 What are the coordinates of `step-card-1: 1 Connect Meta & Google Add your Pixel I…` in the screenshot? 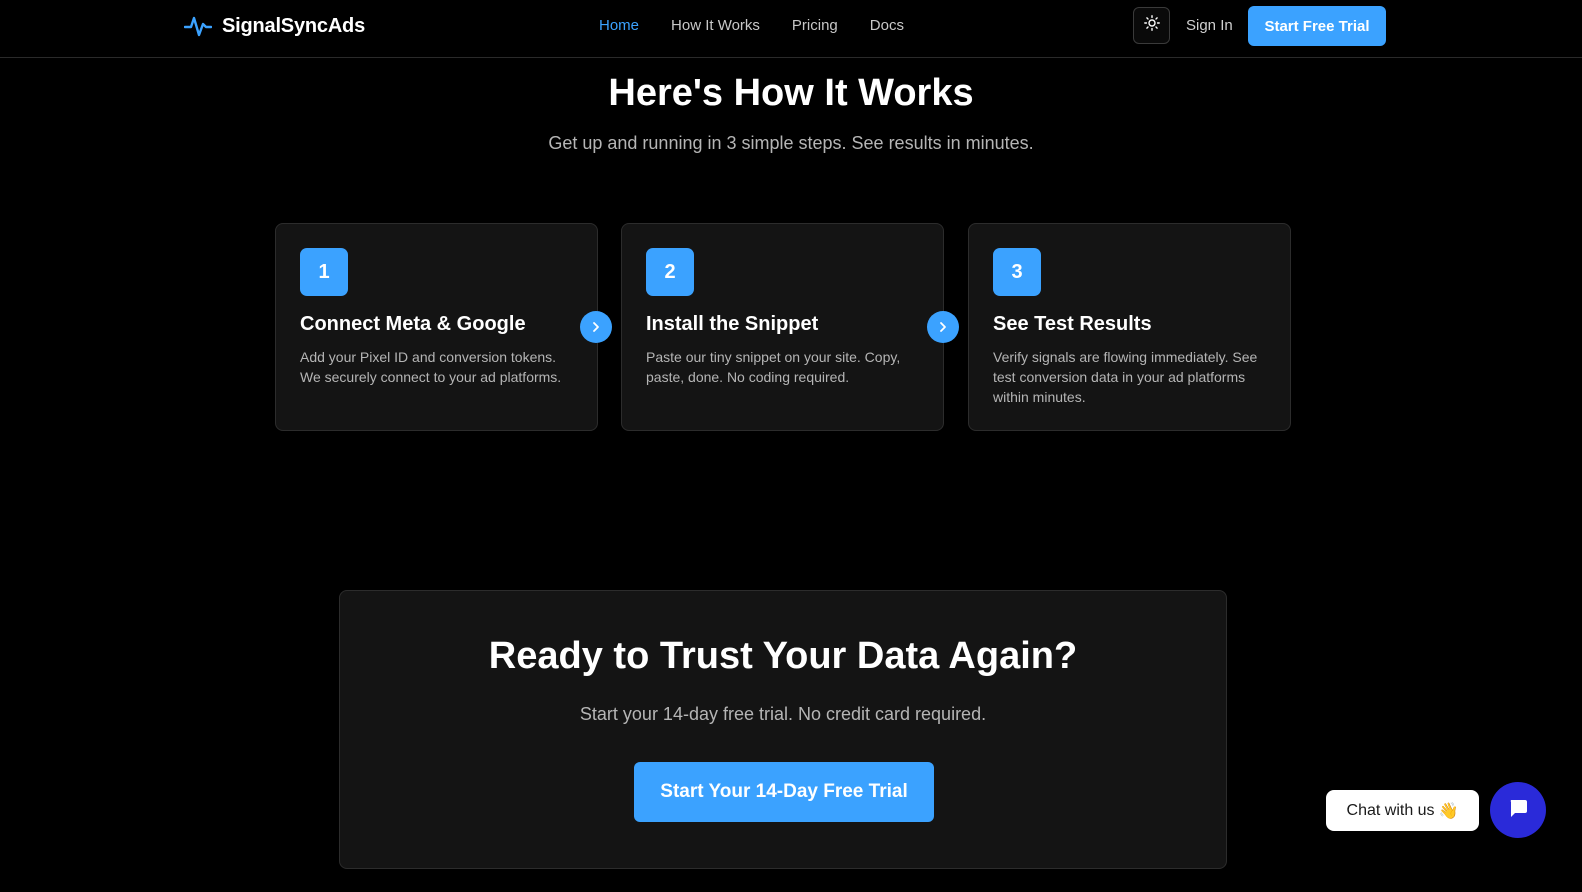 It's located at (436, 327).